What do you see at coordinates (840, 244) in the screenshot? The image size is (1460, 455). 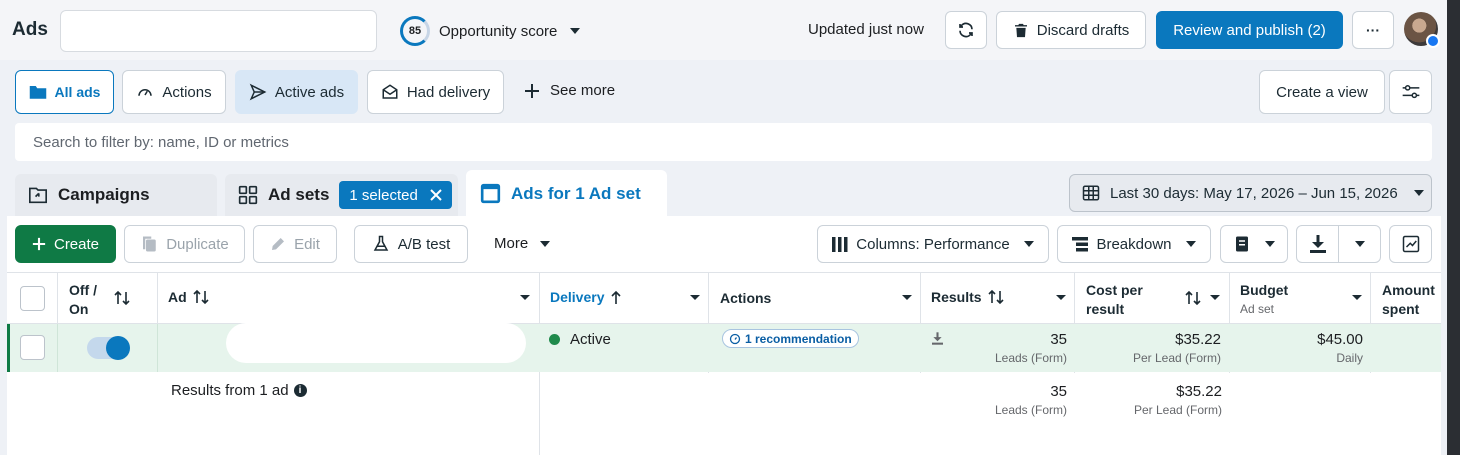 I see `columns-icon` at bounding box center [840, 244].